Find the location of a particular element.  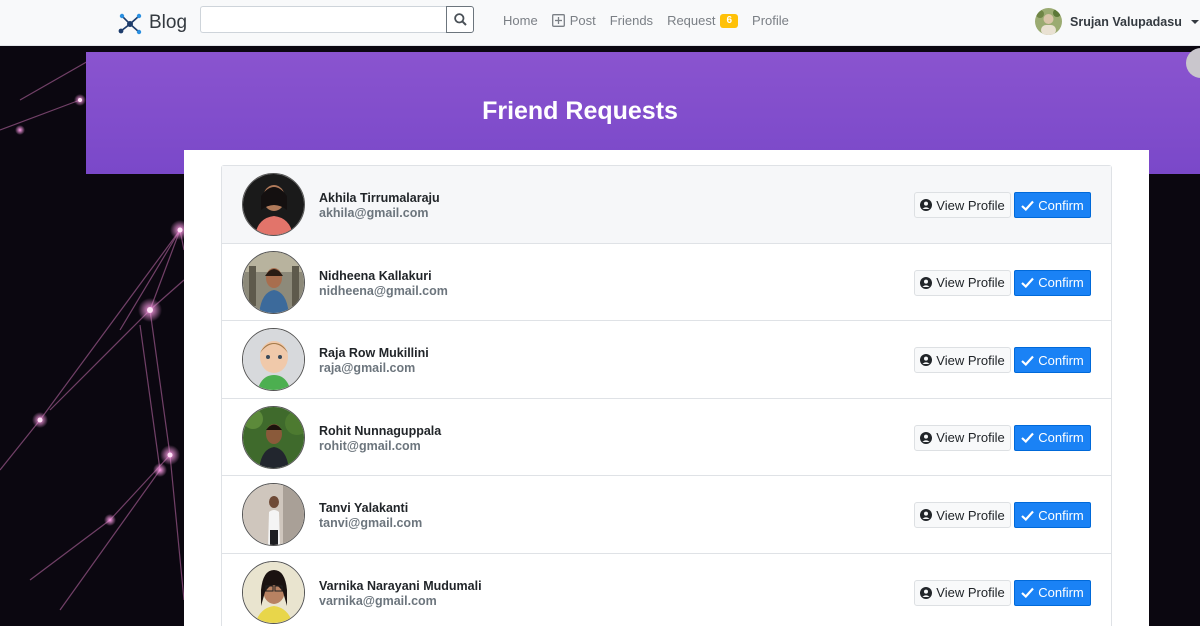

request-count-badge: 6 is located at coordinates (729, 20).